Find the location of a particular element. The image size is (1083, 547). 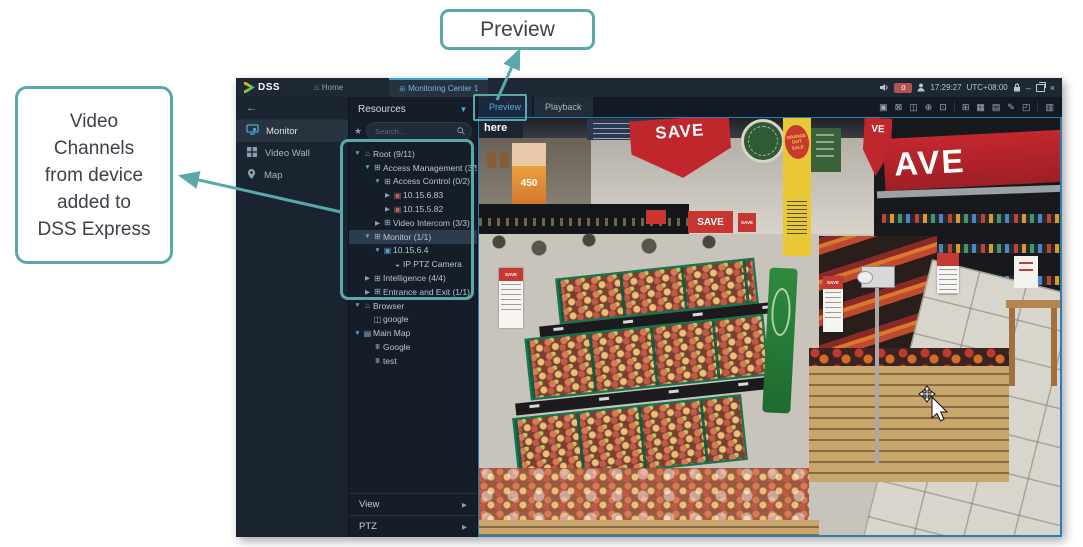

section-ptz: PTZ ▶ is located at coordinates (413, 526).